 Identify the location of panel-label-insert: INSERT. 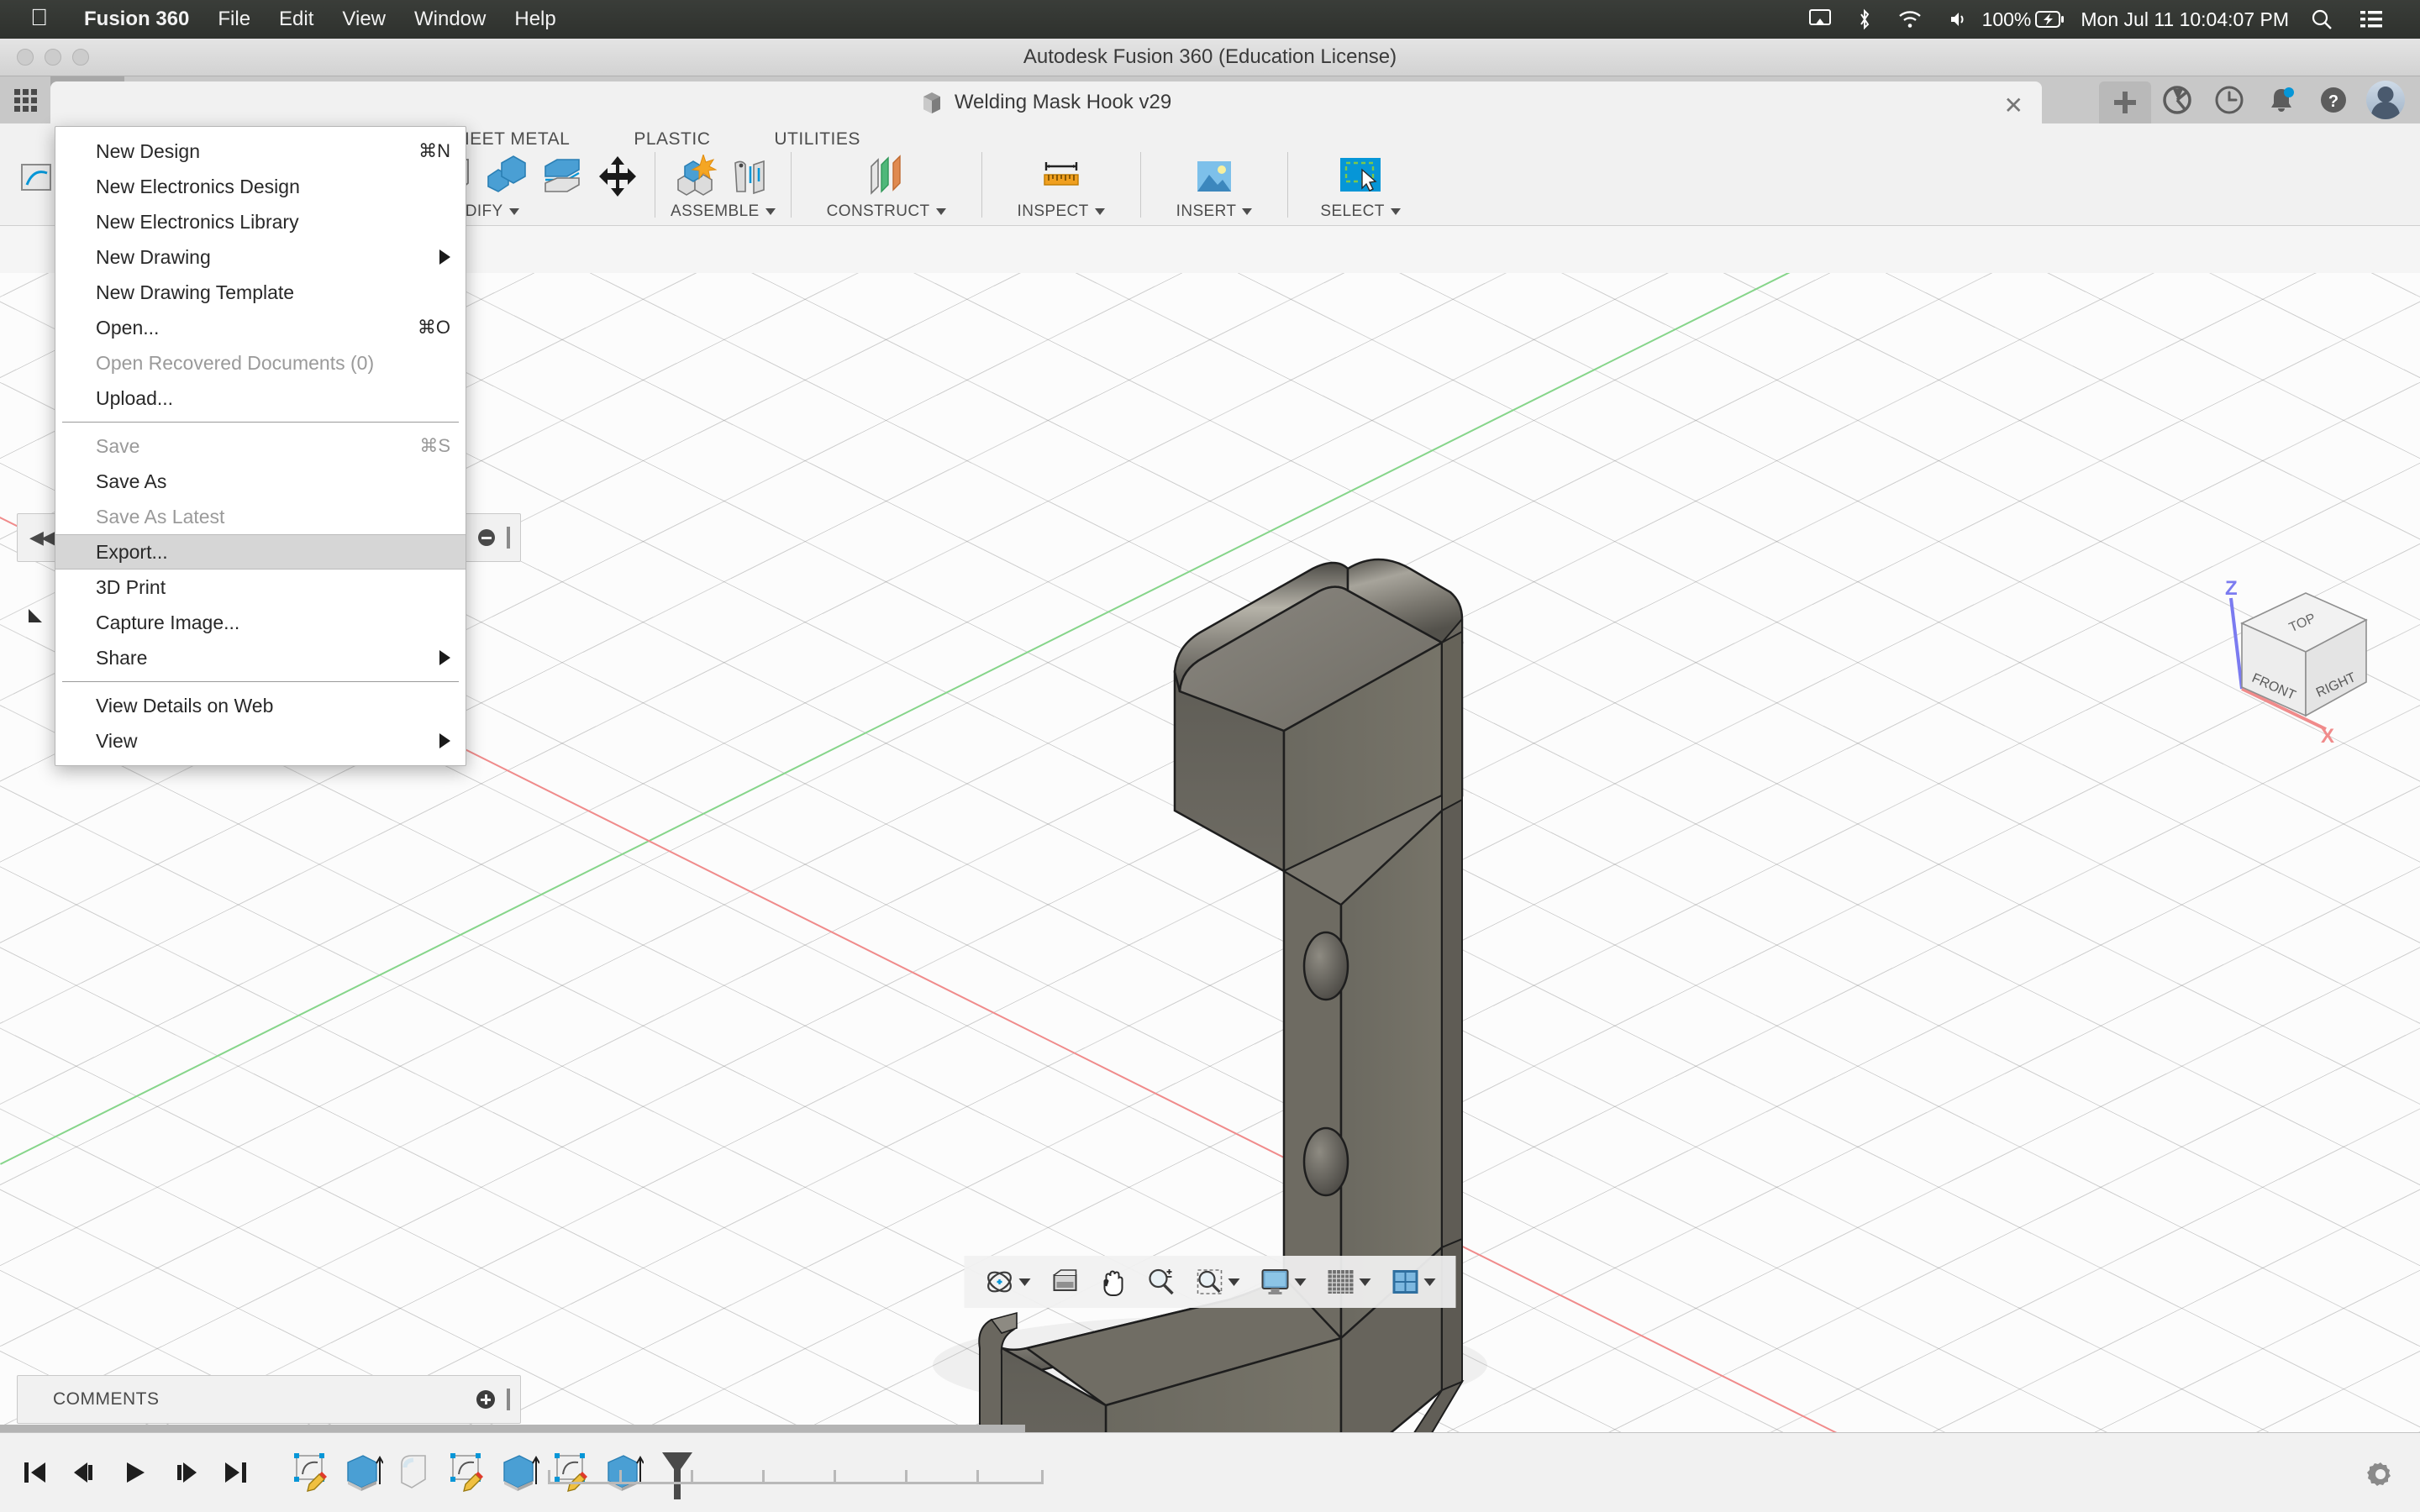
(1214, 211).